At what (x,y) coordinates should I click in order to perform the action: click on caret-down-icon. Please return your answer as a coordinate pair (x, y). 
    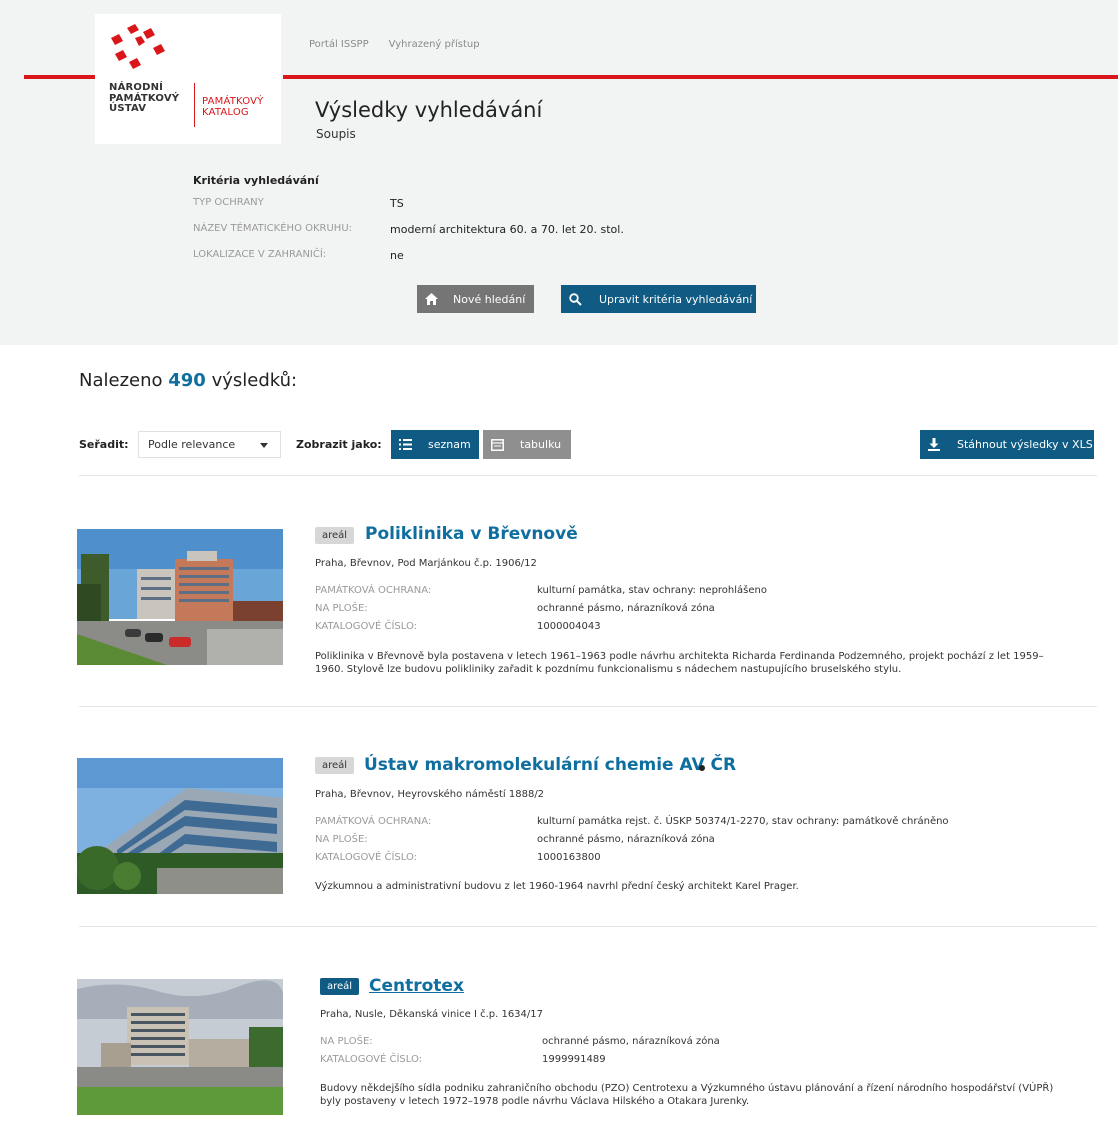
    Looking at the image, I should click on (264, 445).